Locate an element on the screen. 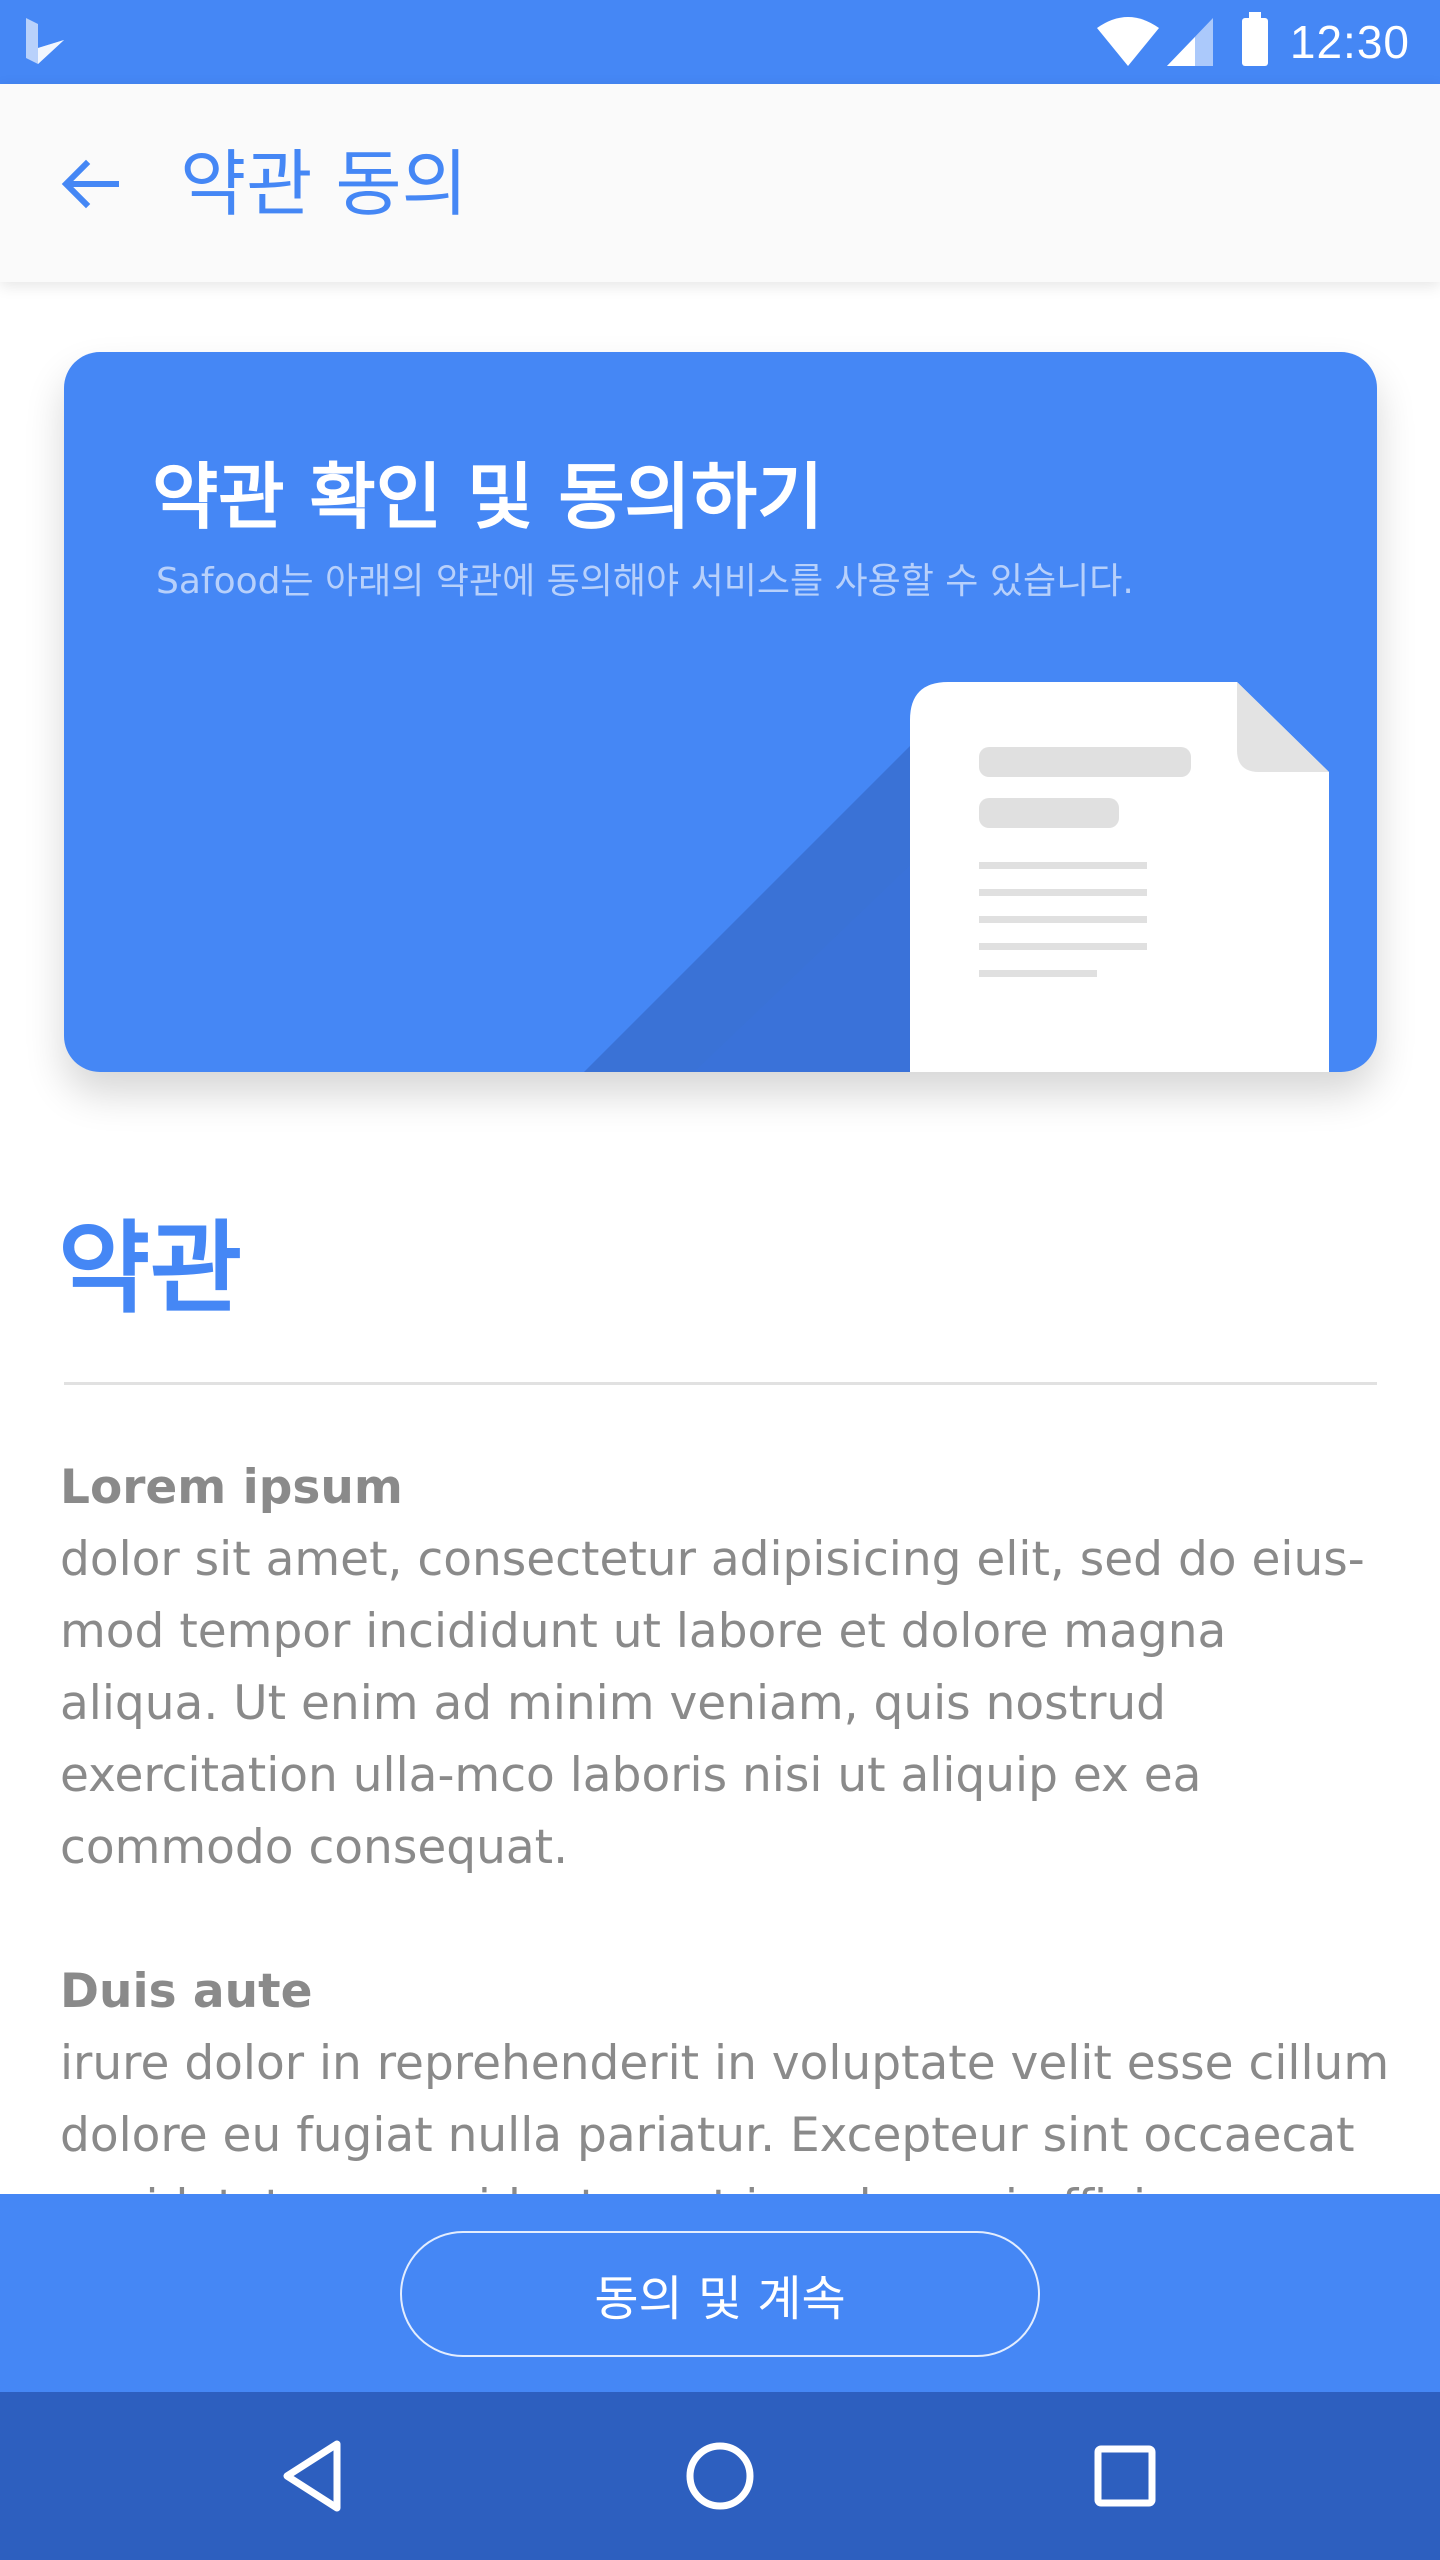 Image resolution: width=1440 pixels, height=2560 pixels. status-clock: 12:30 is located at coordinates (1349, 42).